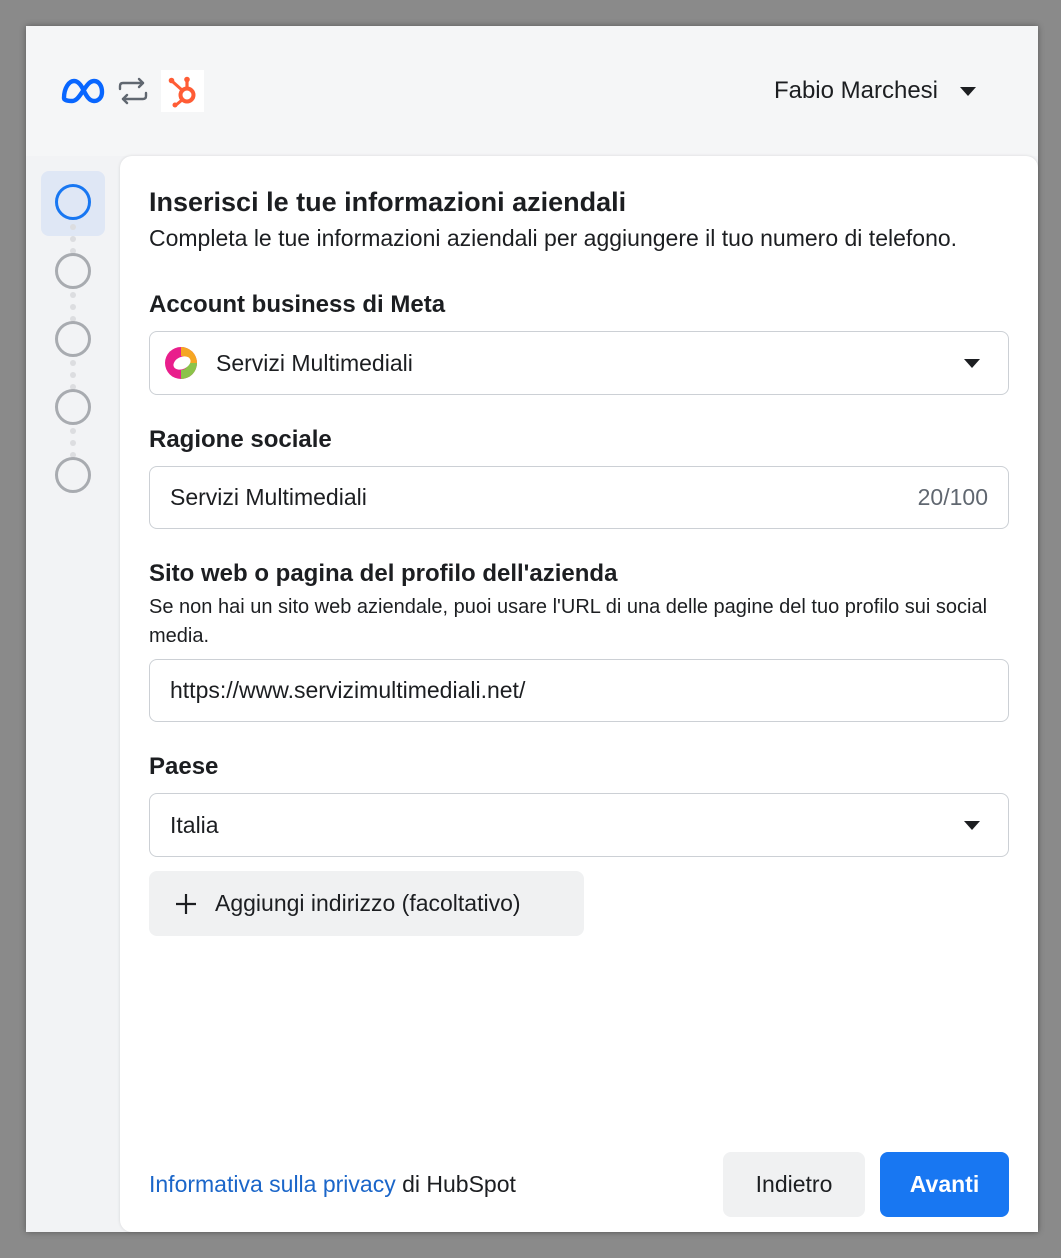 This screenshot has height=1258, width=1061. Describe the element at coordinates (855, 90) in the screenshot. I see `user-name: Fabio Marchesi` at that location.